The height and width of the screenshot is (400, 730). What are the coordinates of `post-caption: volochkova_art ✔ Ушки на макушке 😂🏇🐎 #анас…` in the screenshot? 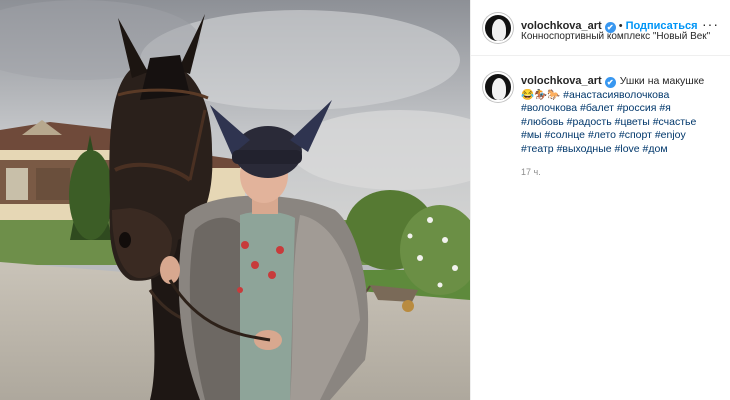 It's located at (619, 115).